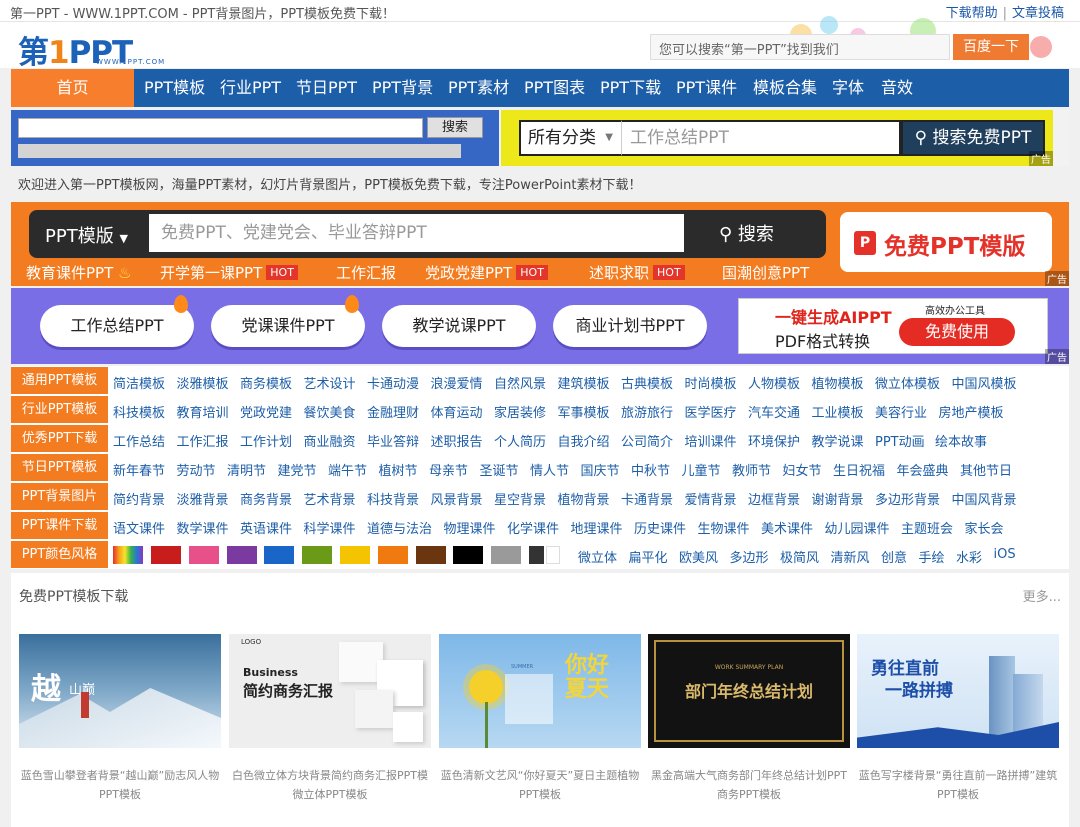  Describe the element at coordinates (774, 498) in the screenshot. I see `category-link: 边框背景` at that location.